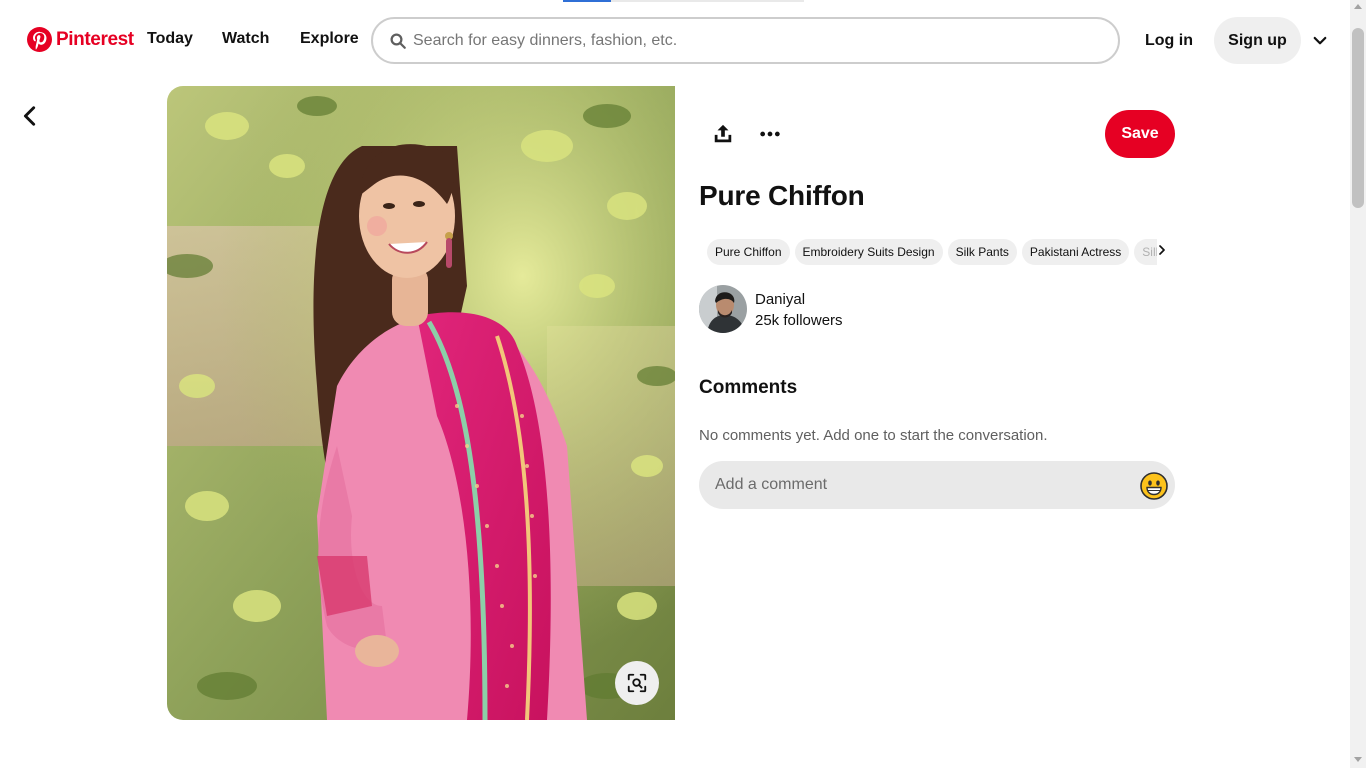  What do you see at coordinates (1358, 6) in the screenshot?
I see `scroll-up-arrow-icon` at bounding box center [1358, 6].